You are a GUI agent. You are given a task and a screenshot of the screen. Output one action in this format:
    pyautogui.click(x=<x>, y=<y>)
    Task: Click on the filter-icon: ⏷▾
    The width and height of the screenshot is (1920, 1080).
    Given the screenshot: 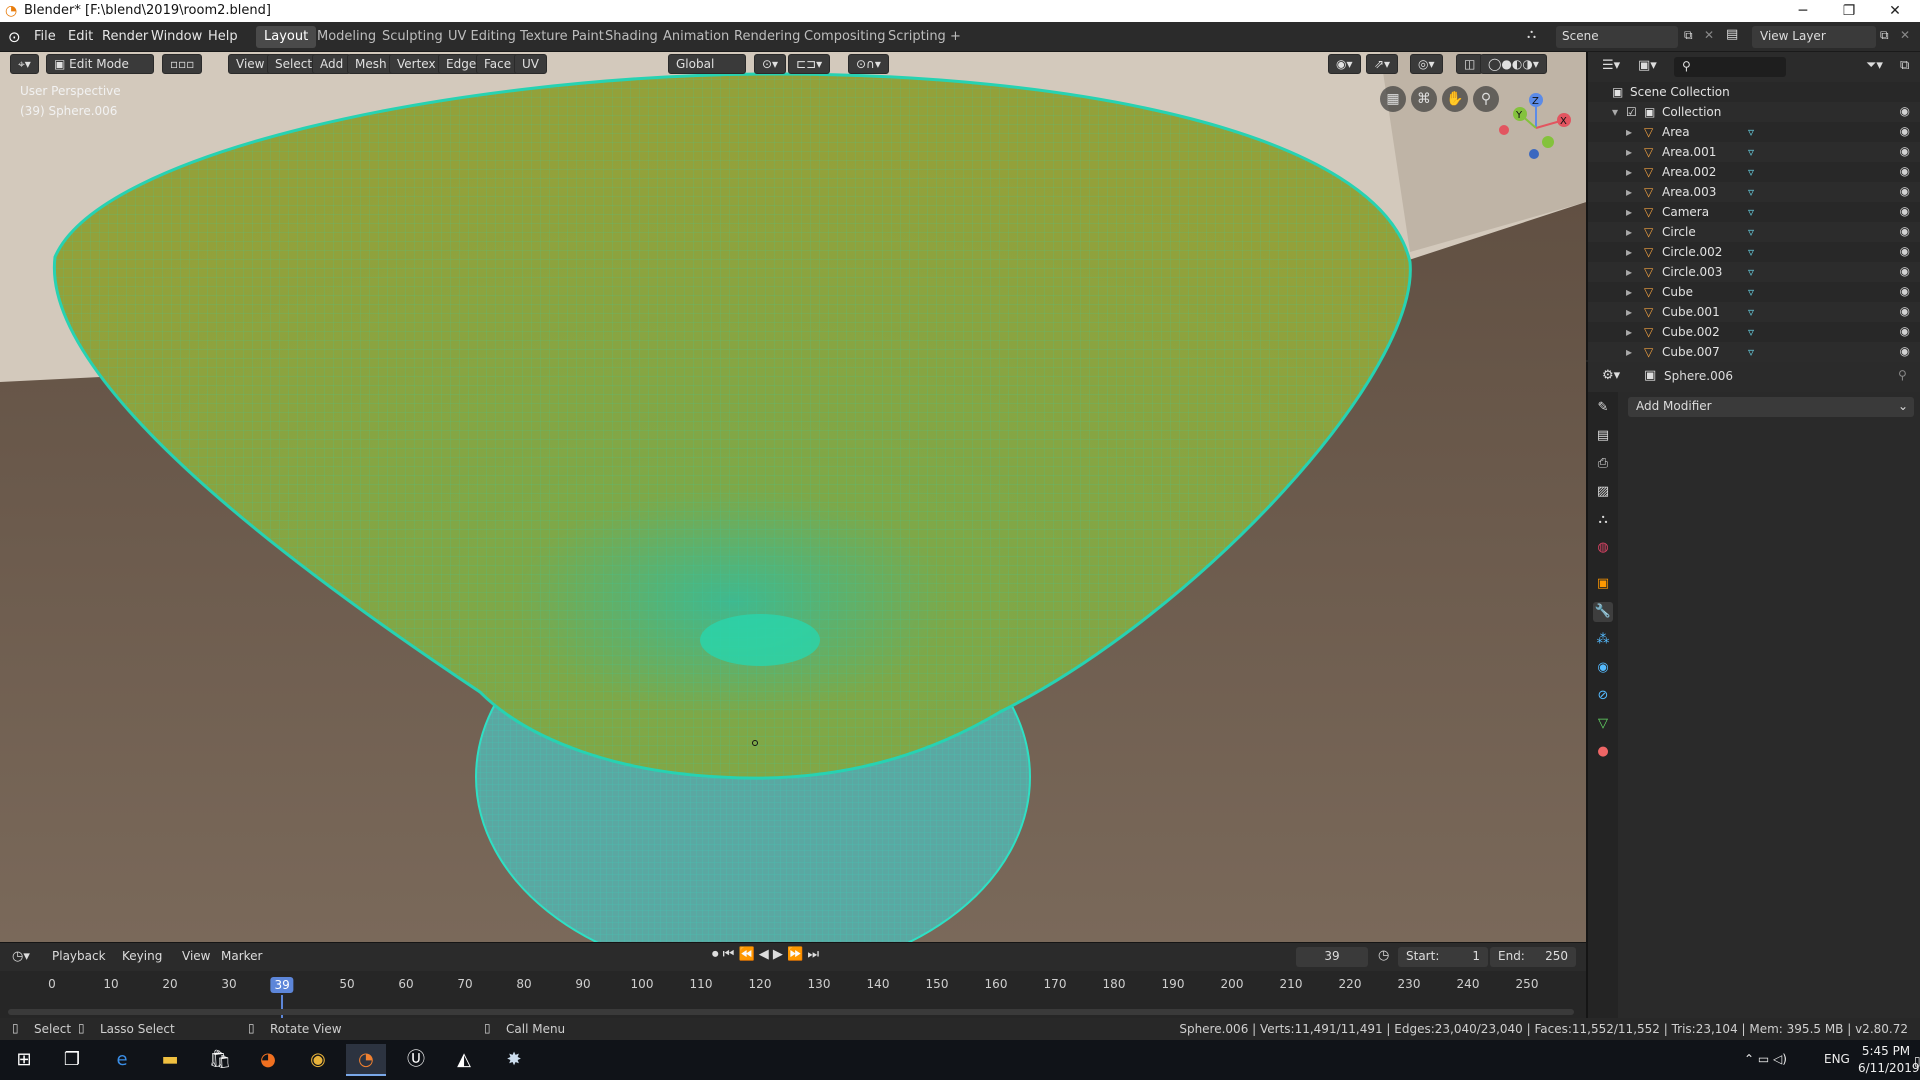 What is the action you would take?
    pyautogui.click(x=1874, y=65)
    